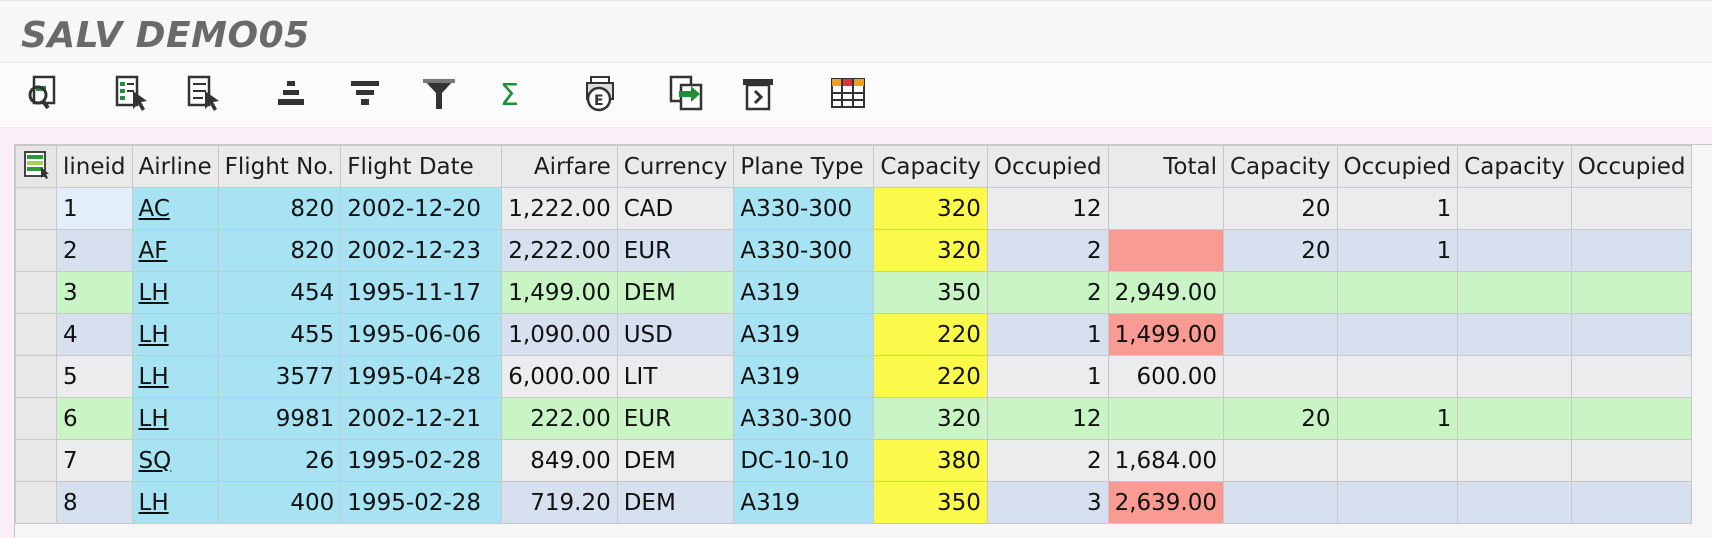  I want to click on col-header-occupied: Occupied, so click(1047, 166).